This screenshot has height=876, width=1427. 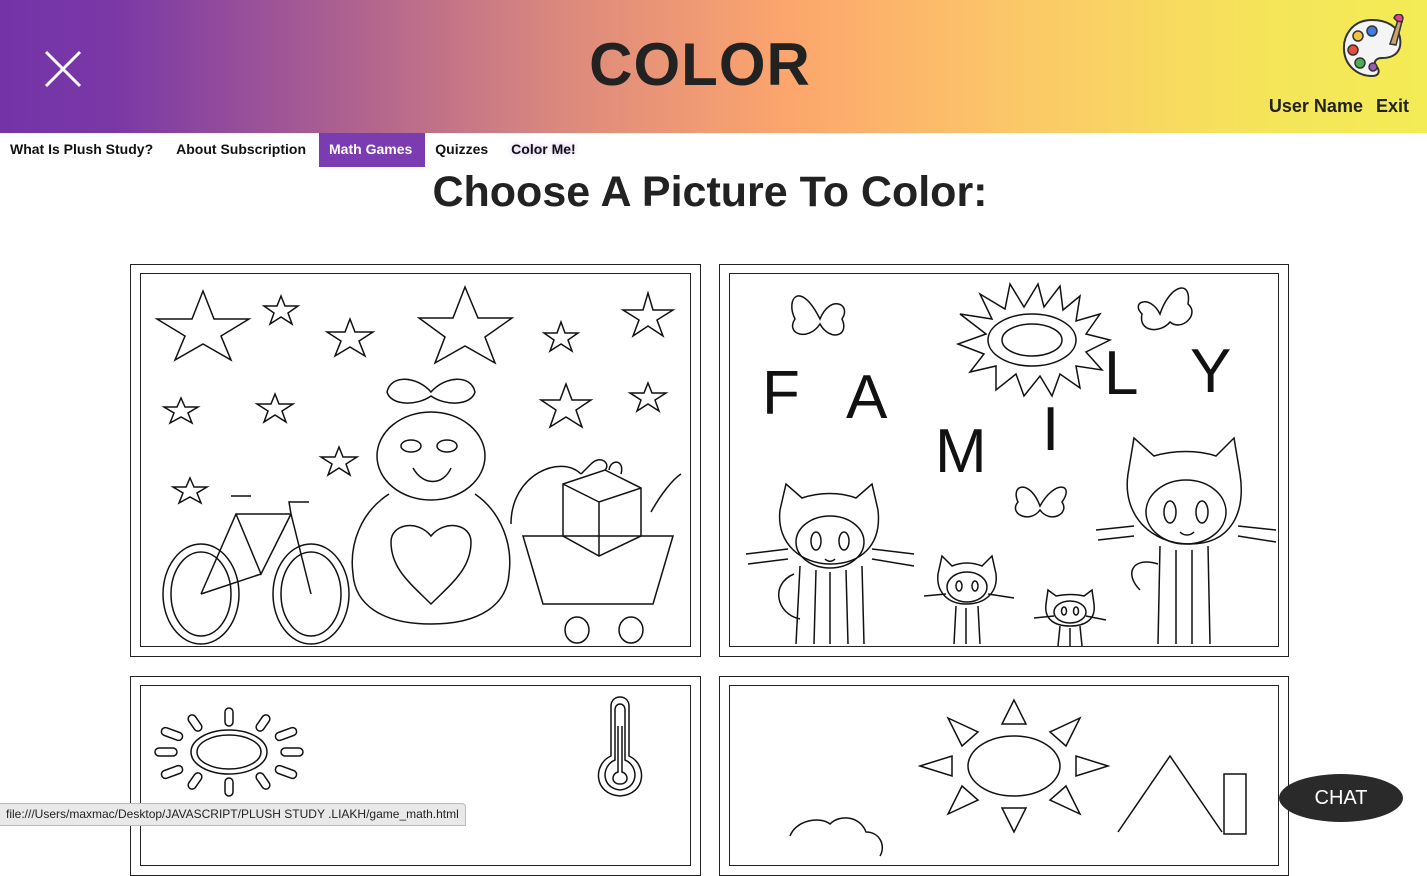 I want to click on letter-a: A, so click(x=867, y=397).